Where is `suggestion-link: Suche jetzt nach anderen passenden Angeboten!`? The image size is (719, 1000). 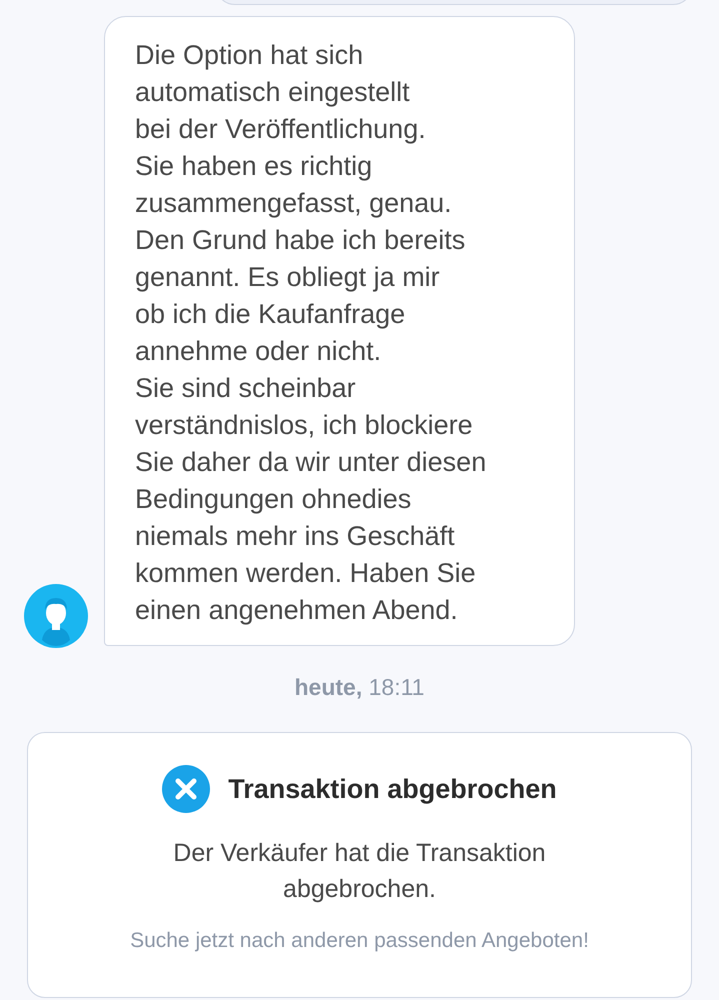
suggestion-link: Suche jetzt nach anderen passenden Angeboten! is located at coordinates (359, 940).